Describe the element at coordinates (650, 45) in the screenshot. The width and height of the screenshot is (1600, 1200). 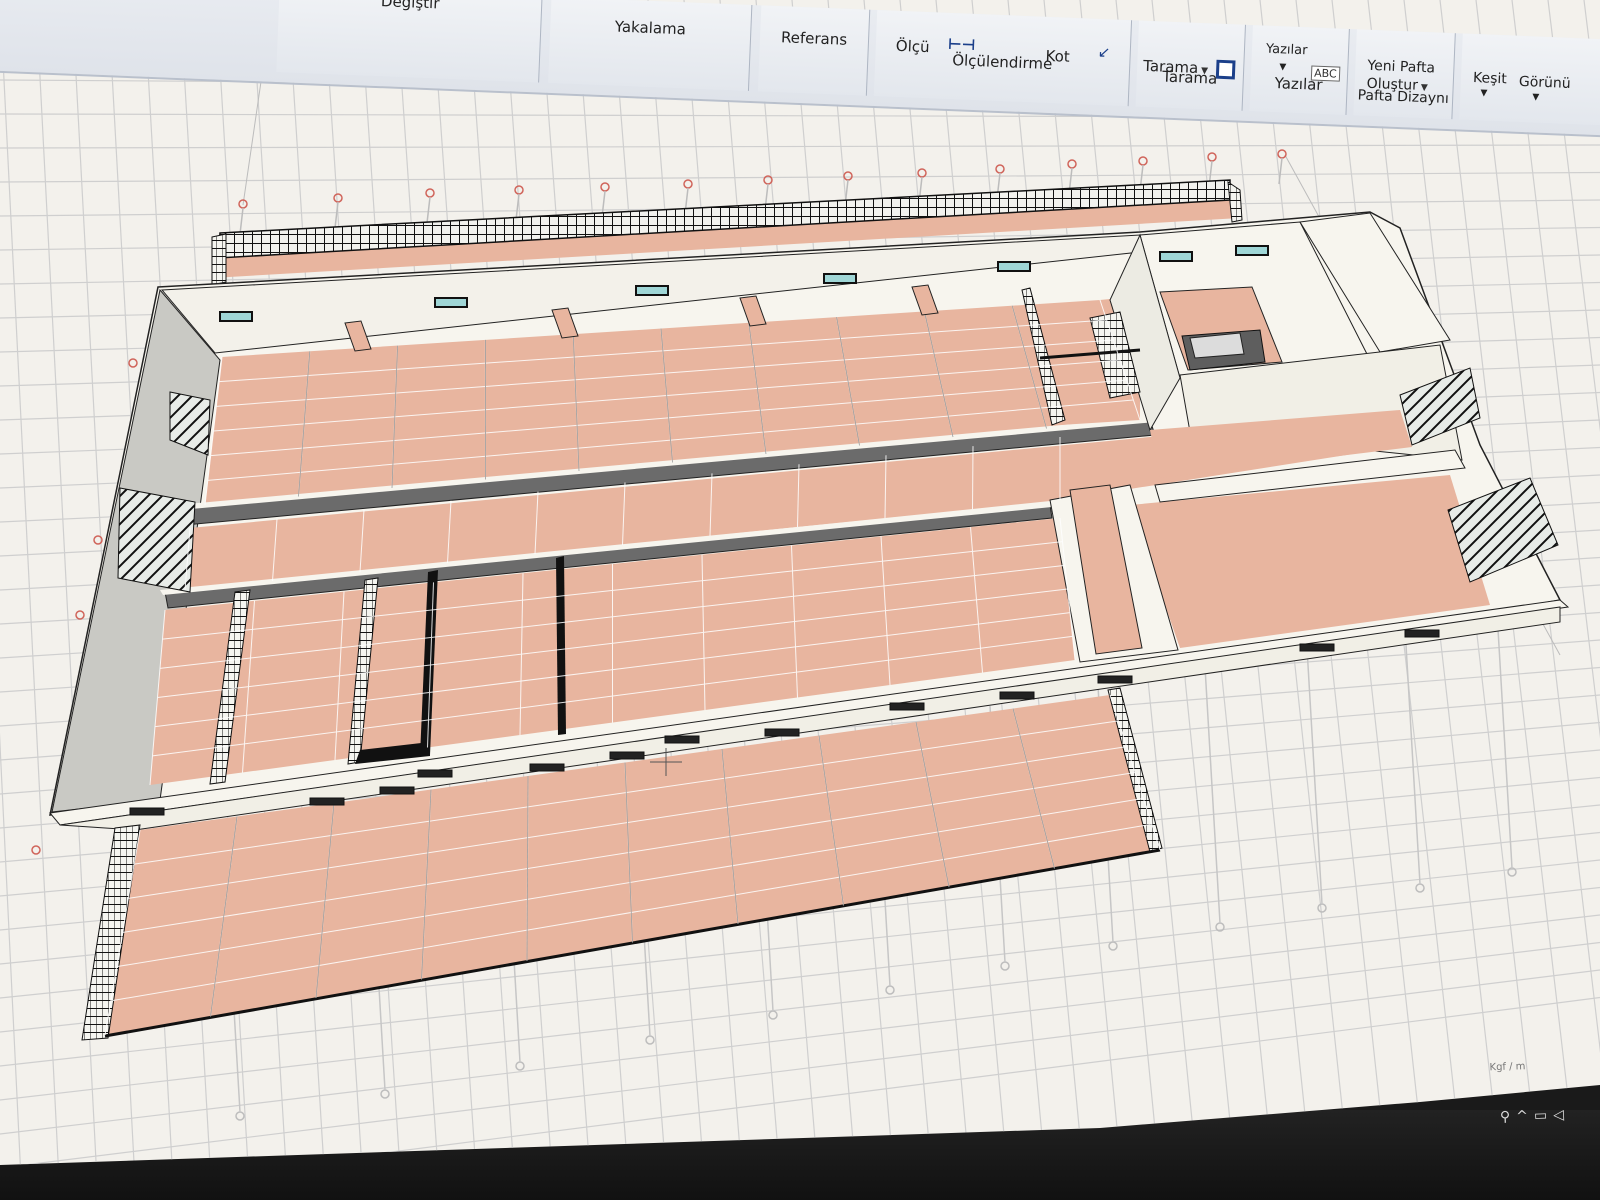
I see `ribbon-group-yakalama: Yakalama` at that location.